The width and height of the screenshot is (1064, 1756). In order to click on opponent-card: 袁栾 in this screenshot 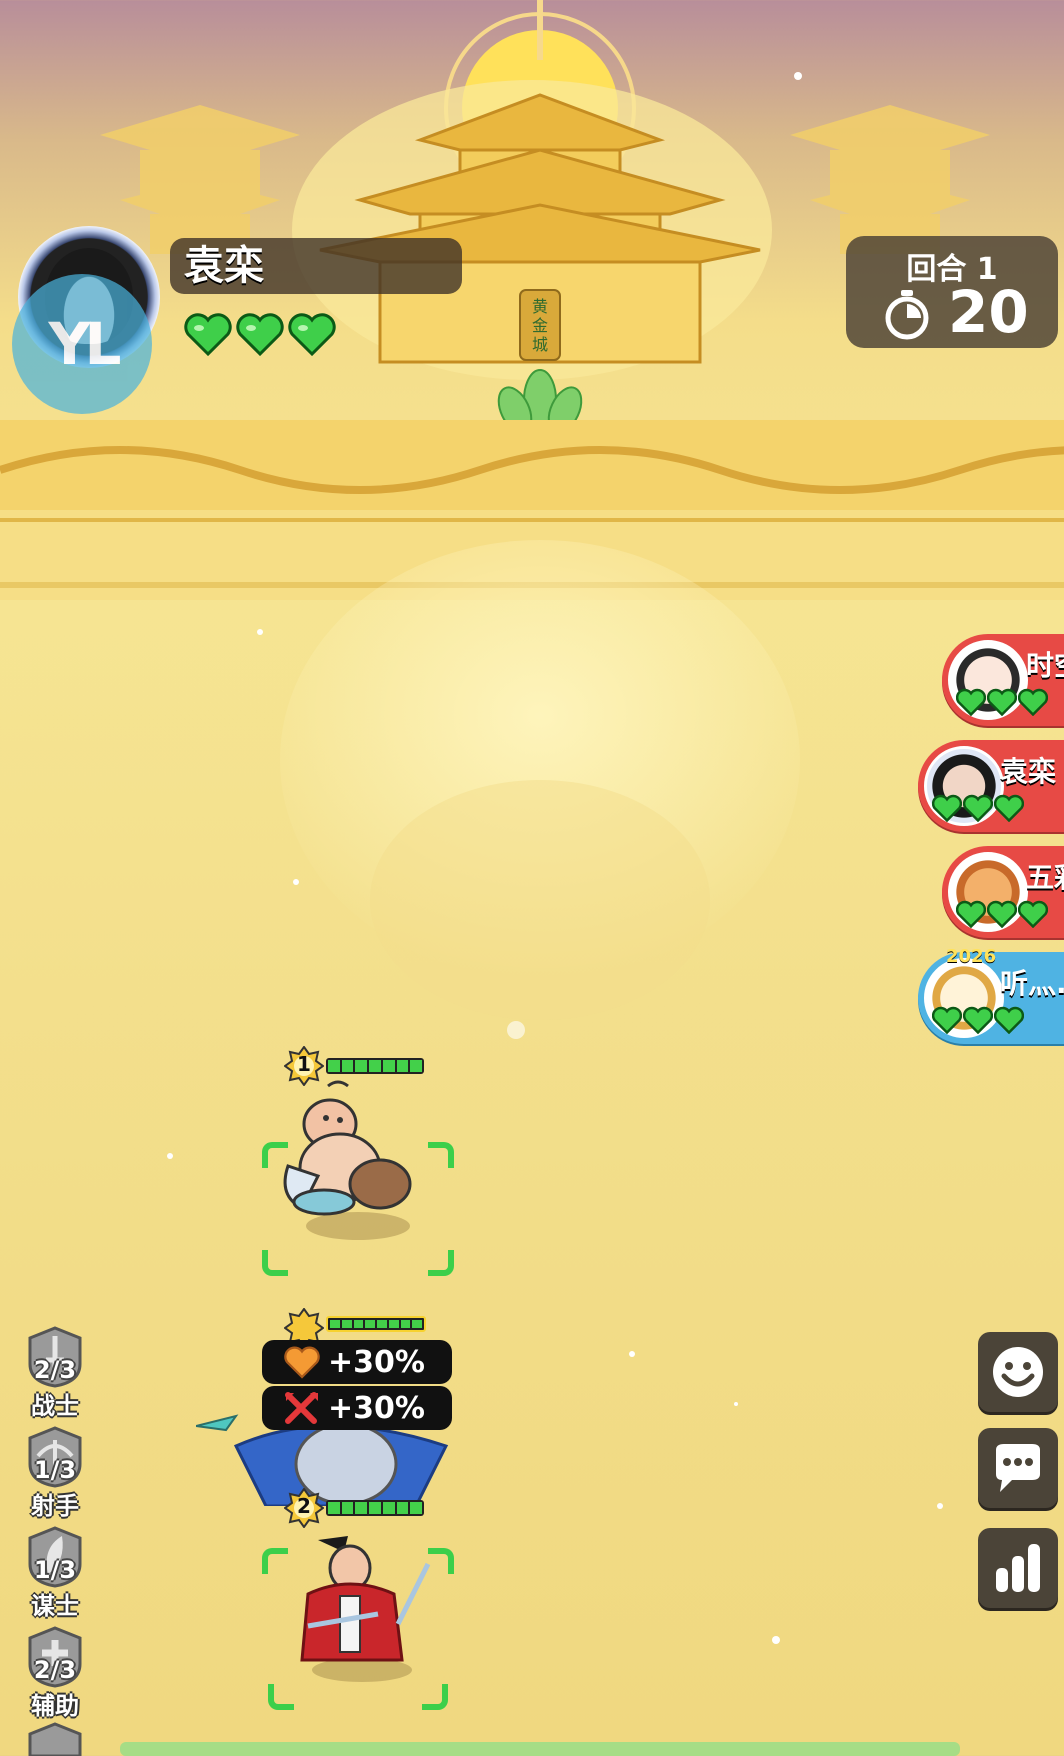, I will do `click(991, 786)`.